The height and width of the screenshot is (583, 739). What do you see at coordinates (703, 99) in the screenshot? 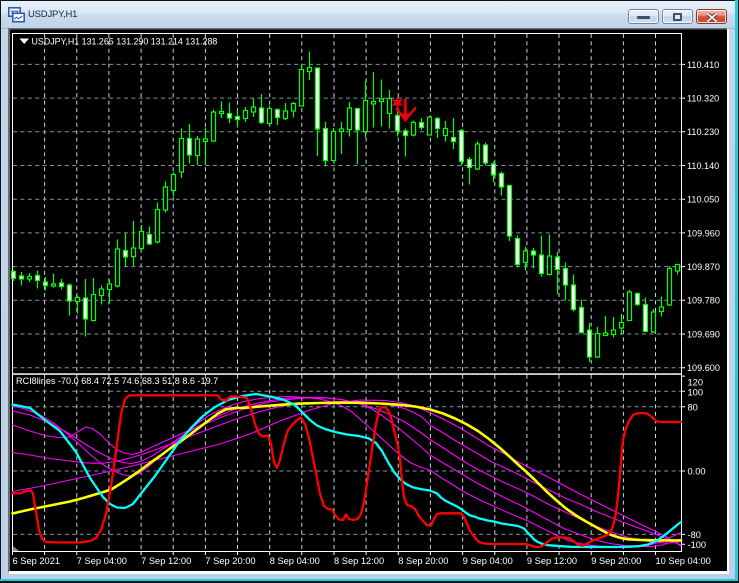
I see `svg-text: 110.320` at bounding box center [703, 99].